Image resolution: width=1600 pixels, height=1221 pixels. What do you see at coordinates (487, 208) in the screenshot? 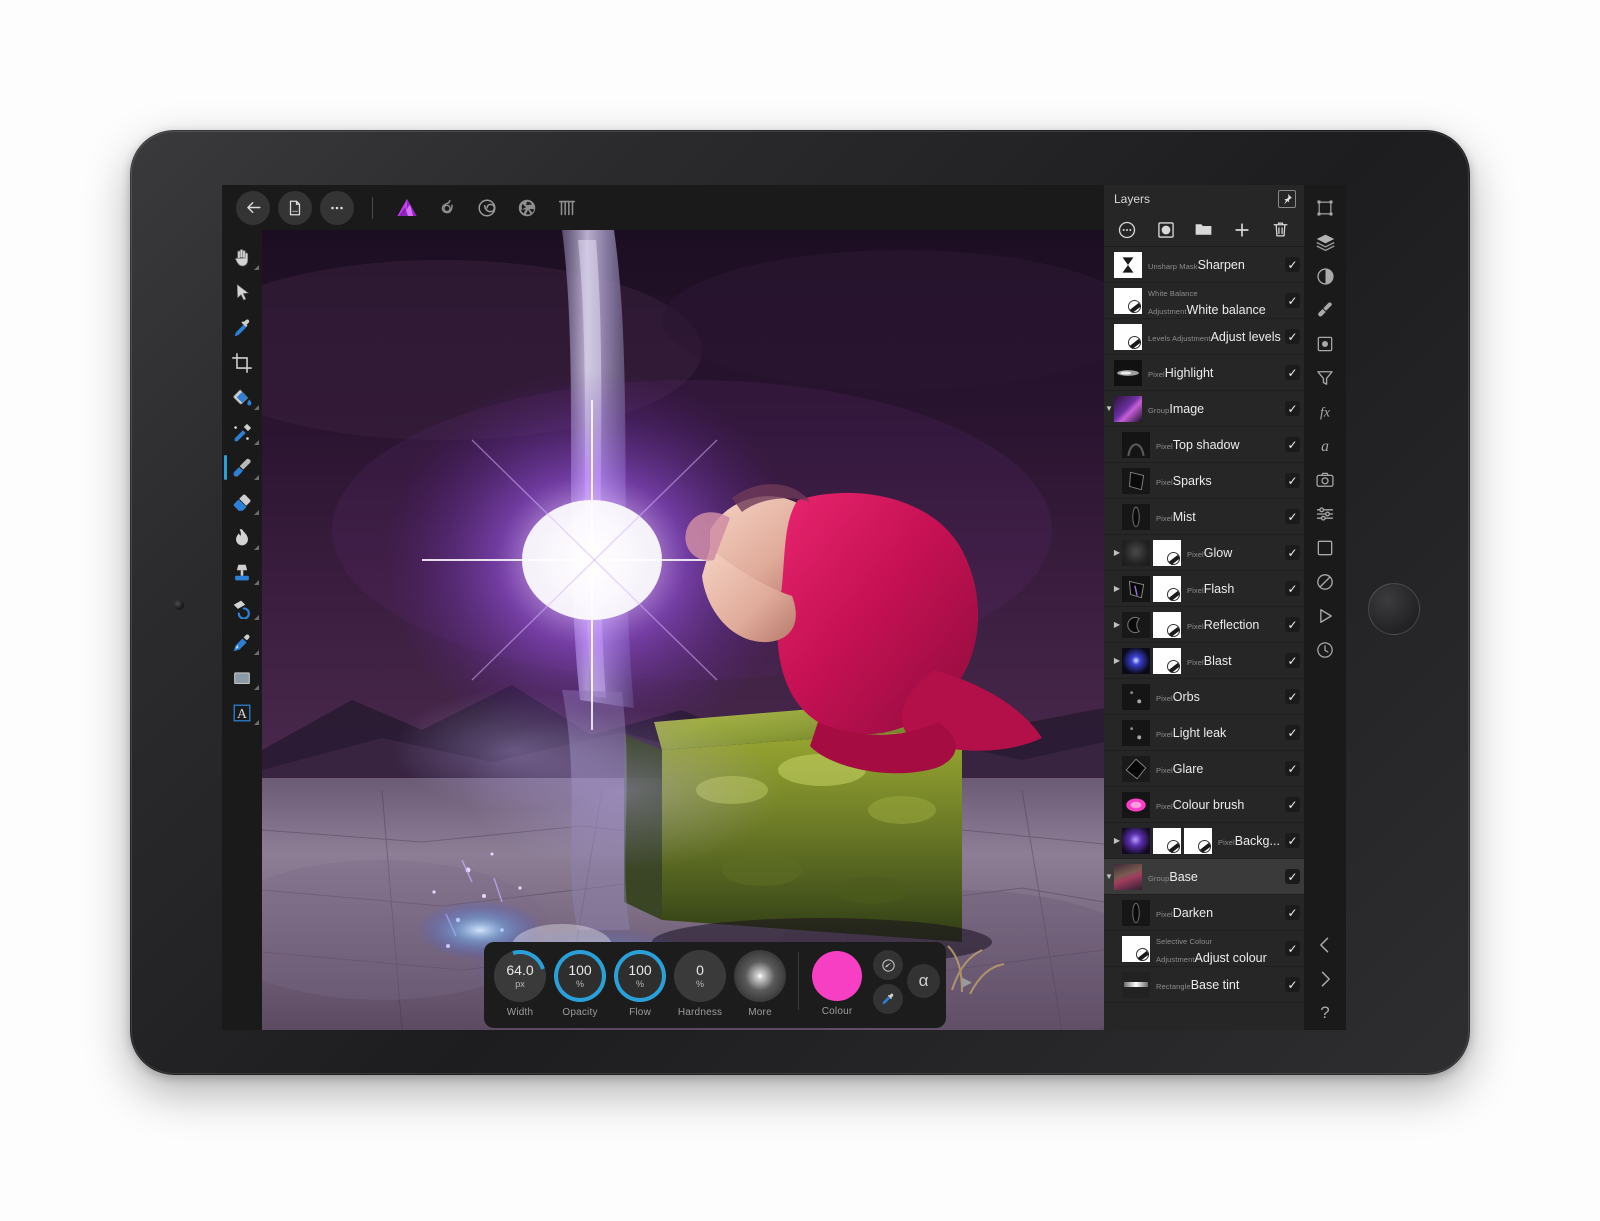
I see `develop-persona-button` at bounding box center [487, 208].